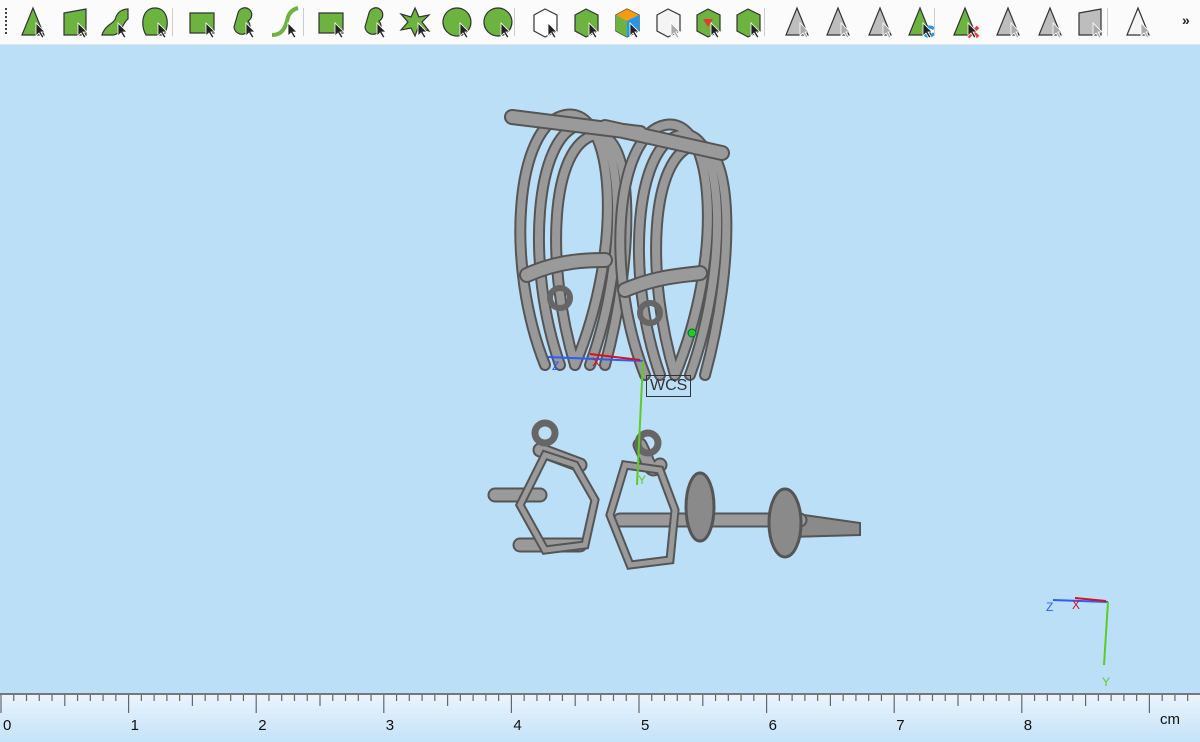  I want to click on wcs-label: WCS, so click(669, 386).